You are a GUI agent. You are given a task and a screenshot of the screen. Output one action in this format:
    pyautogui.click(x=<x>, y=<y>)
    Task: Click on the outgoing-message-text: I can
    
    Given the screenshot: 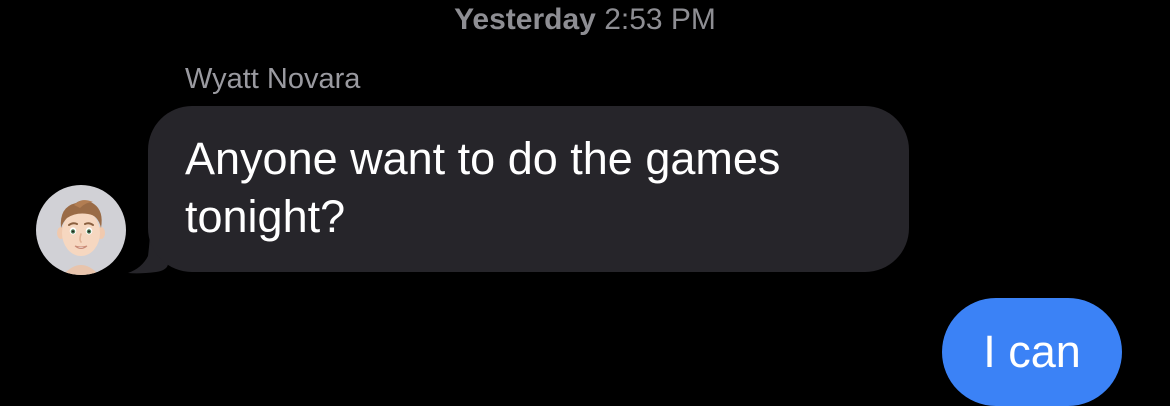 What is the action you would take?
    pyautogui.click(x=1032, y=351)
    